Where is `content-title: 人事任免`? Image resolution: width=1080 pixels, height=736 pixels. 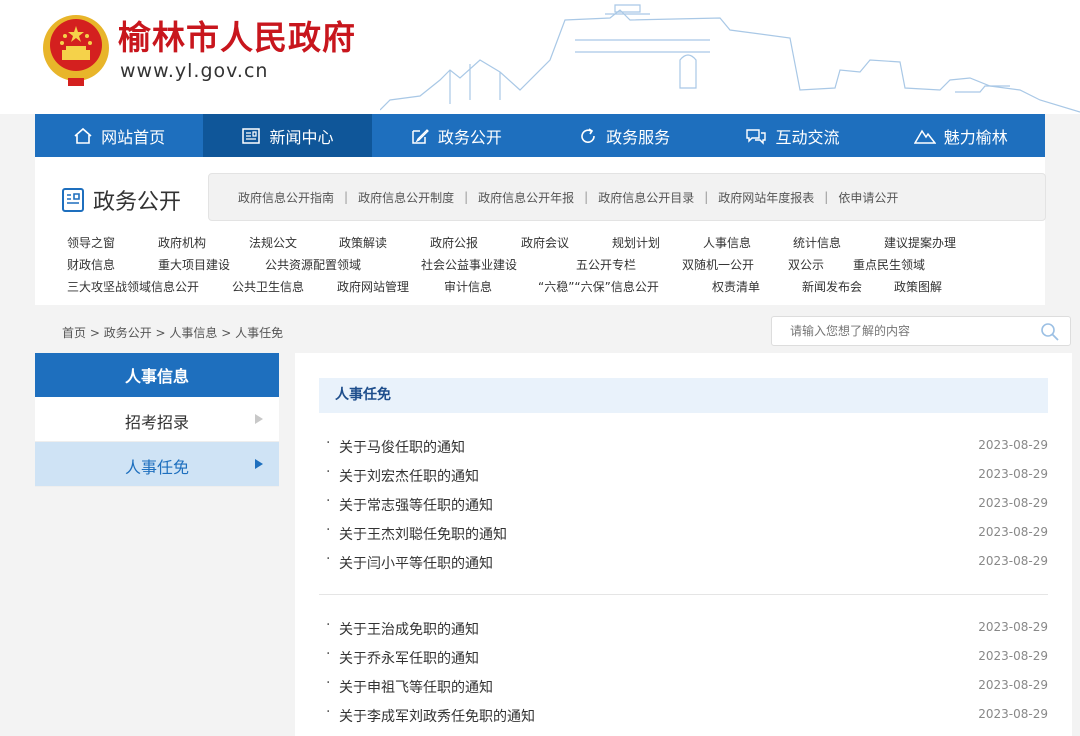 content-title: 人事任免 is located at coordinates (683, 395).